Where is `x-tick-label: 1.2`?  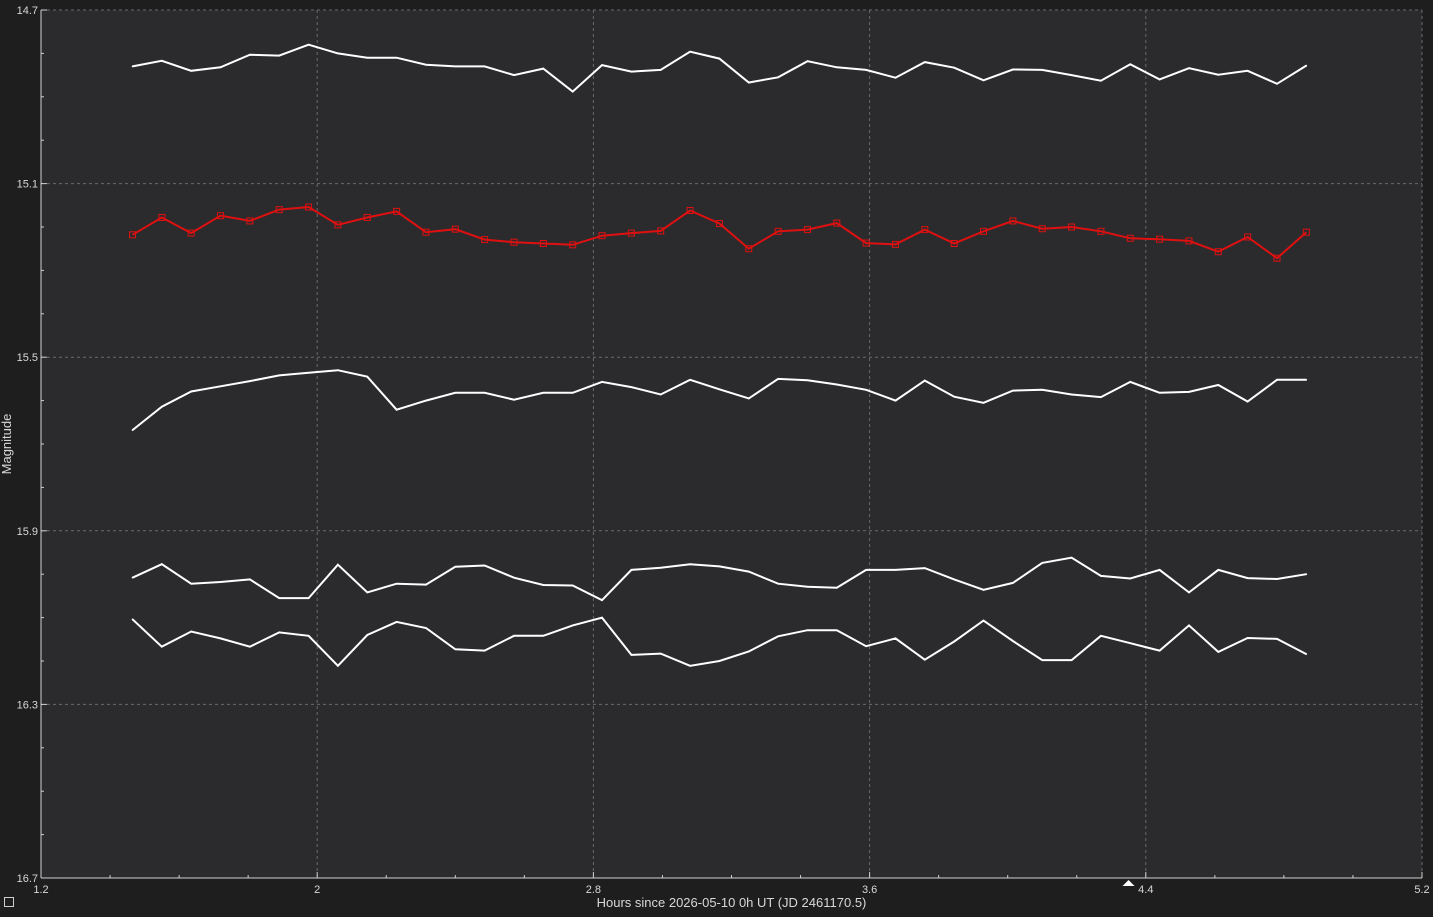
x-tick-label: 1.2 is located at coordinates (40, 890).